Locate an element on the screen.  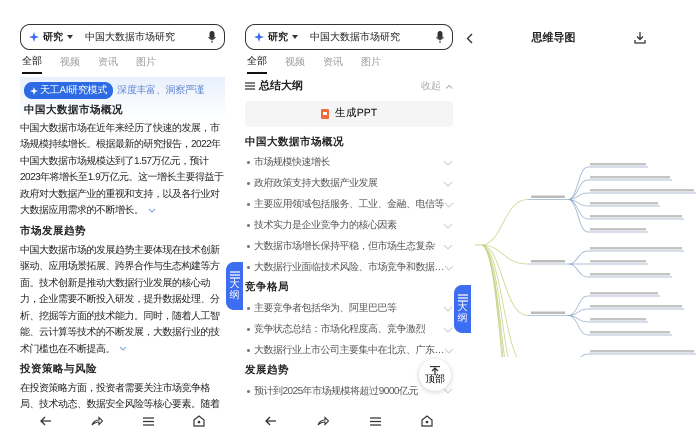
paragraph: 中国大数据市场的发展趋势主要体现在技术创新驱动、应用场景拓展、跨界合作与生态构建等方面。技术创新是推动大数据行业发展的核心动力，企业需要不断投入研发，提升数据处理、分析、挖掘等方面的技术能力。同时，随着人工智能、云计算等技术的不断发展，大数据行业的技术门槛也在不断提高。 is located at coordinates (120, 300).